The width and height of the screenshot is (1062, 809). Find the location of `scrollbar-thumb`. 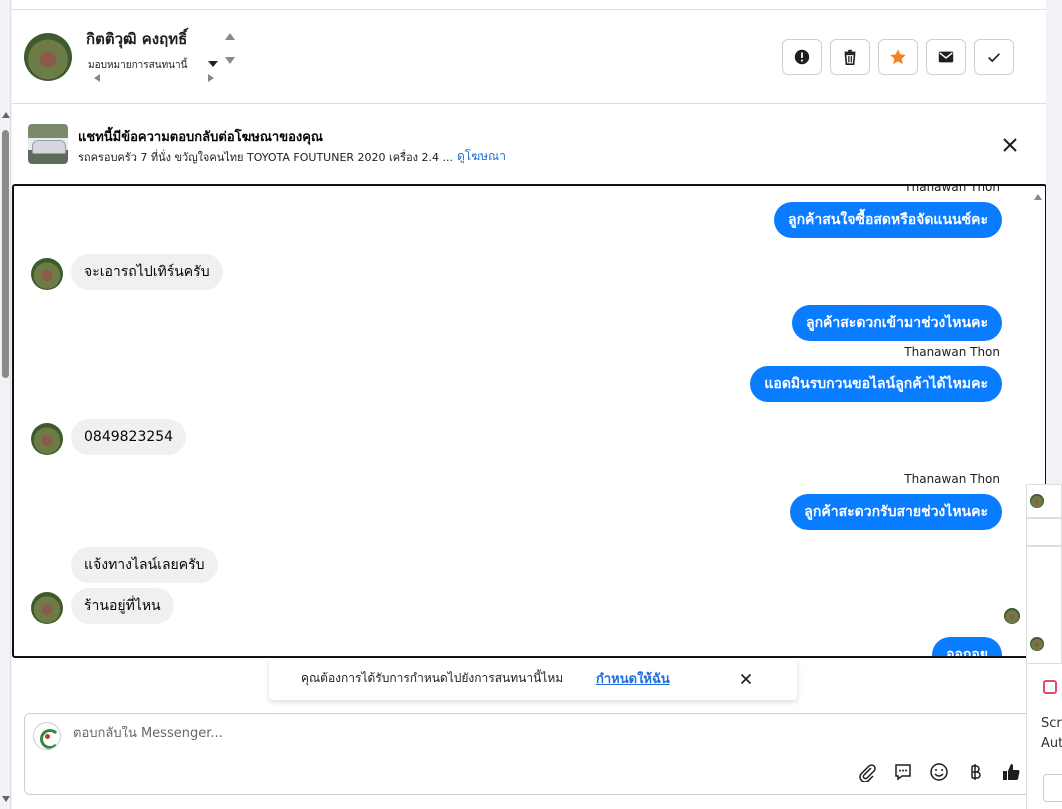

scrollbar-thumb is located at coordinates (5, 254).